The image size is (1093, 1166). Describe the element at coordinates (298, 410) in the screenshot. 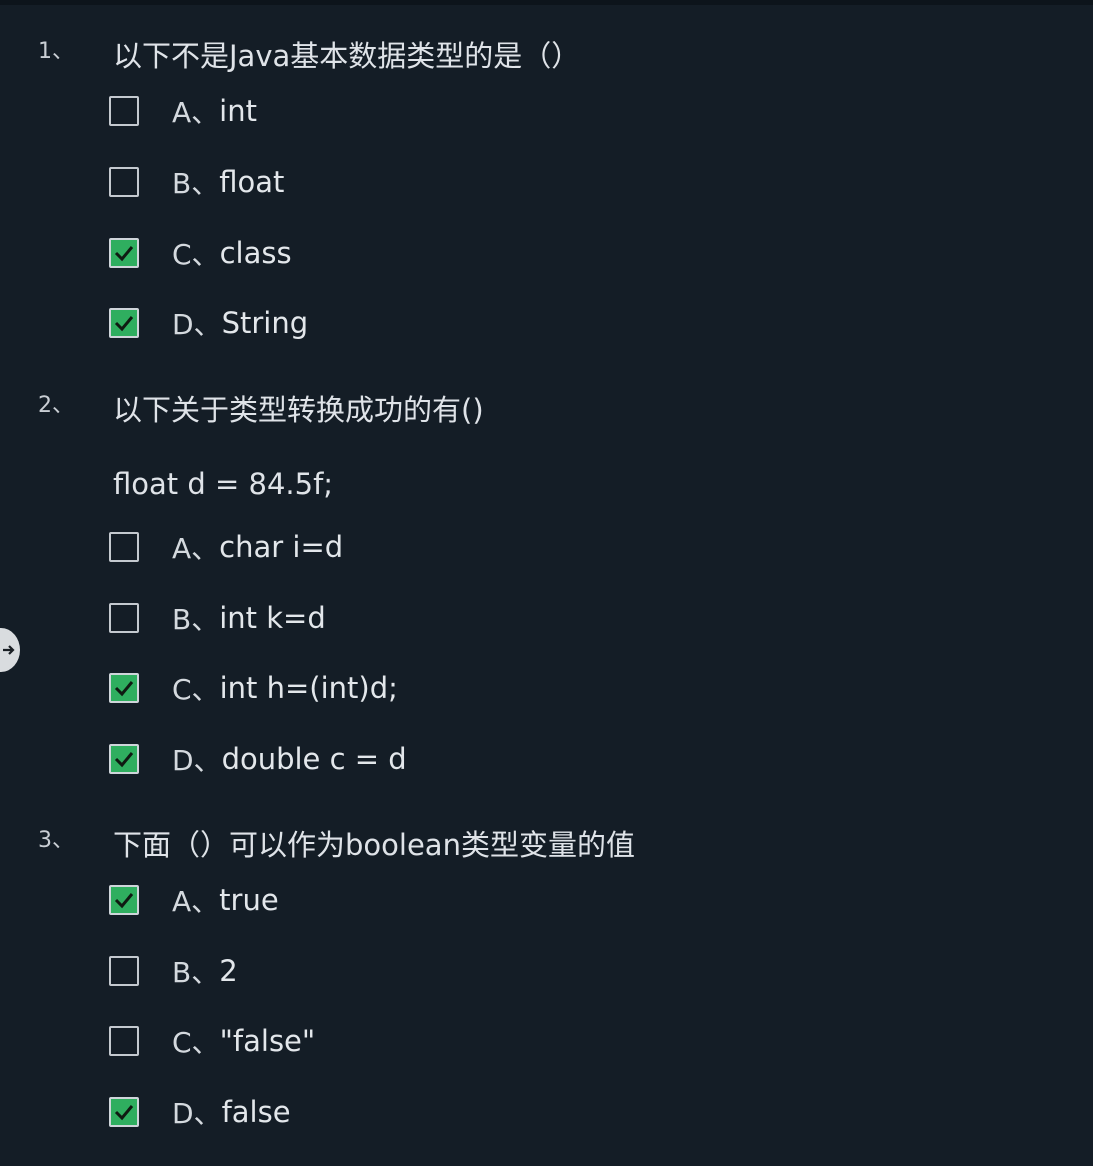

I see `question-2-text: 以下关于类型转换成功的有()` at that location.